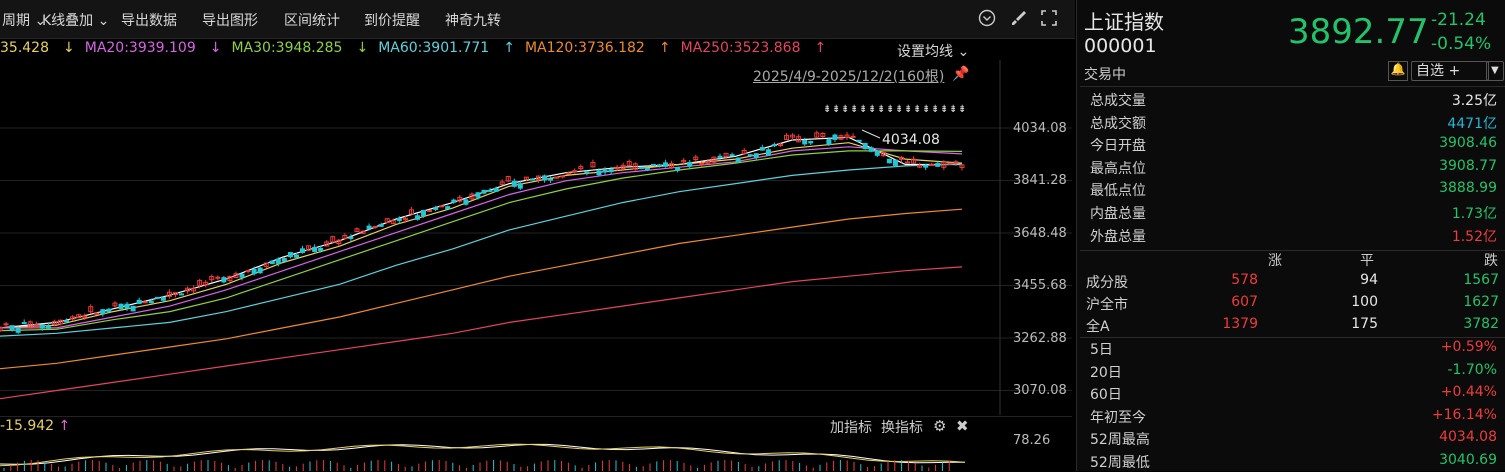 The image size is (1505, 472). I want to click on collapse-icon, so click(987, 20).